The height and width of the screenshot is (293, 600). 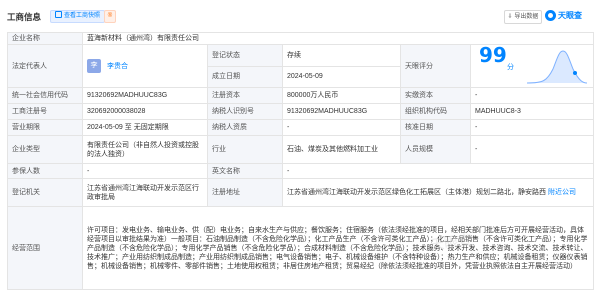 What do you see at coordinates (532, 95) in the screenshot?
I see `paid-capital-value: -` at bounding box center [532, 95].